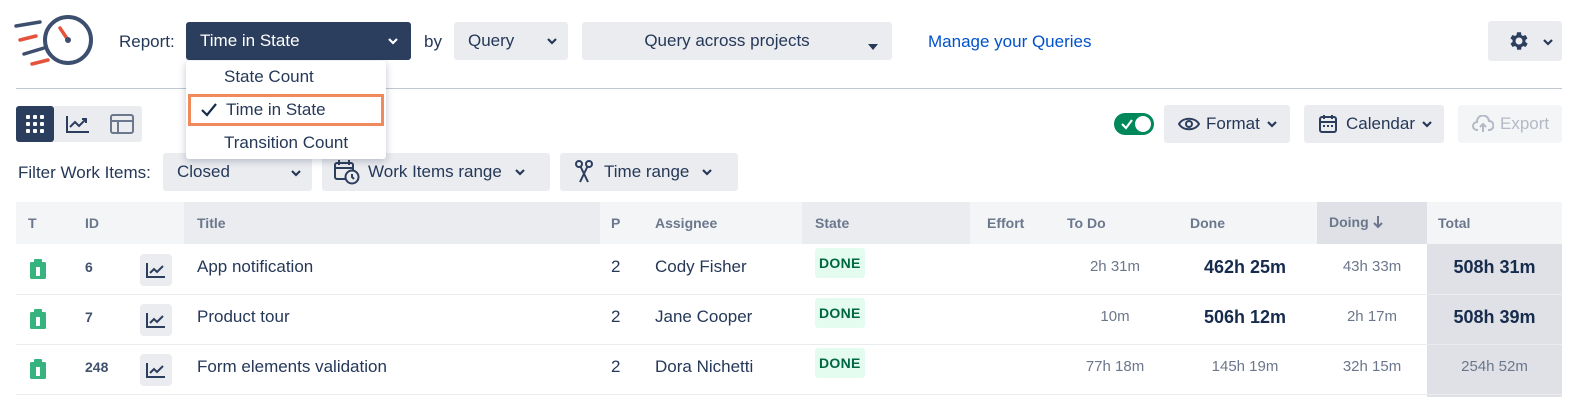  What do you see at coordinates (433, 41) in the screenshot?
I see `by-label: by` at bounding box center [433, 41].